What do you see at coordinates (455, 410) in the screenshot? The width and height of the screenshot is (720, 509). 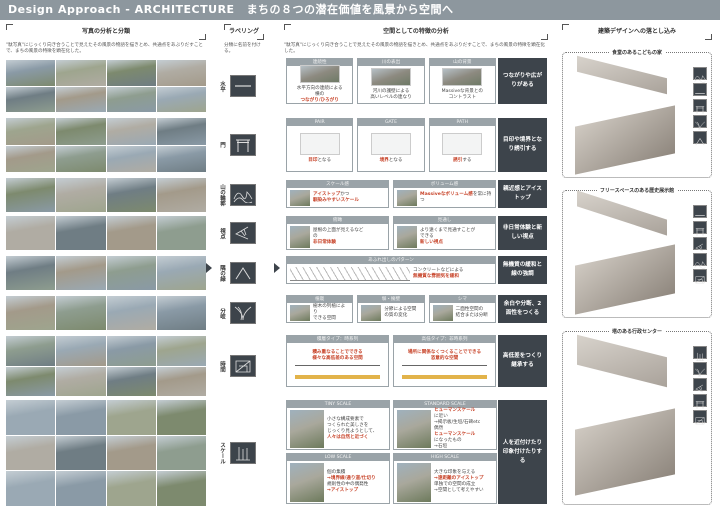 I see `emphasis-text: ヒューマンスケール` at bounding box center [455, 410].